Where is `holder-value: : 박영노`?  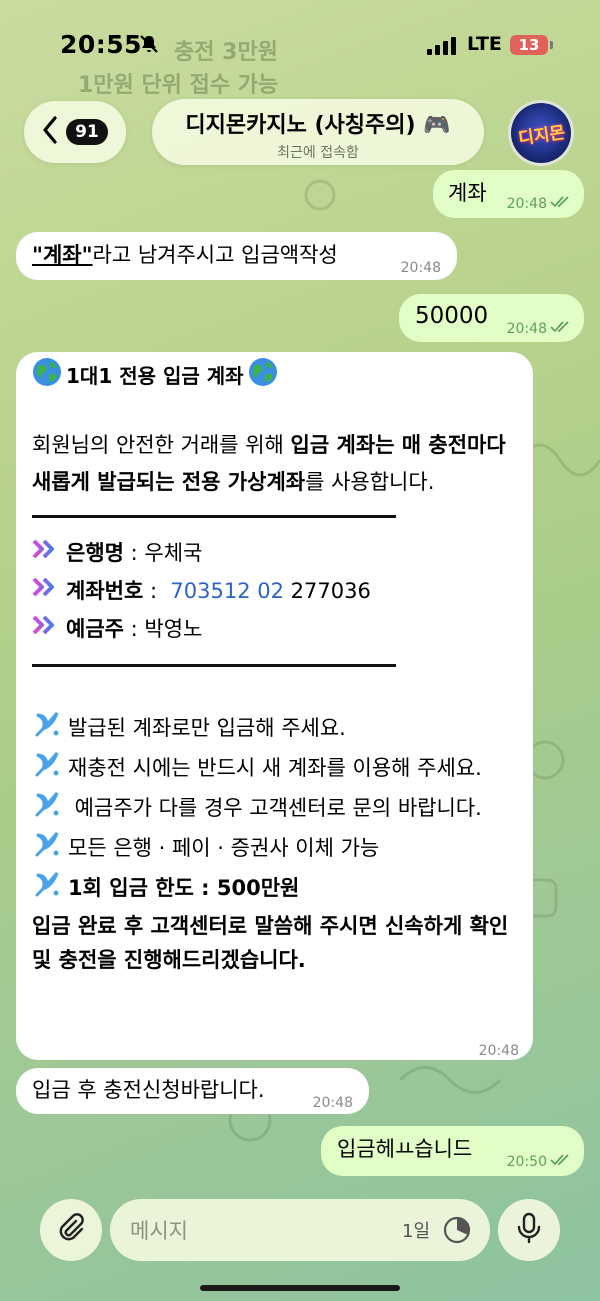
holder-value: : 박영노 is located at coordinates (163, 628).